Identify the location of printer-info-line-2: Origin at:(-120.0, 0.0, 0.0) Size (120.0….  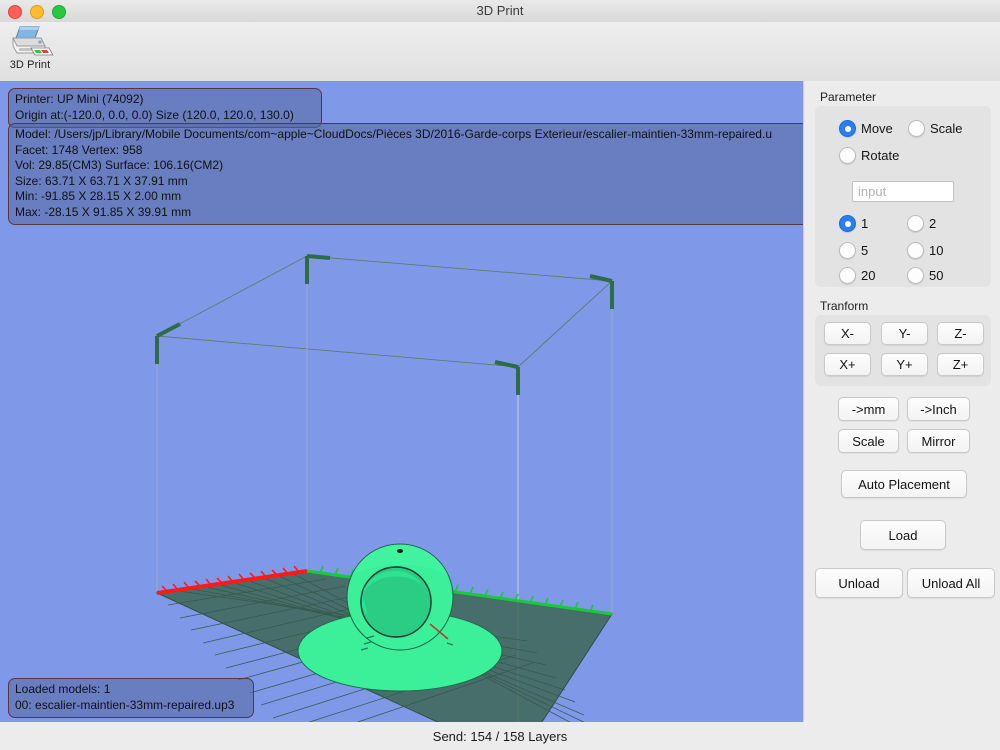
(154, 114).